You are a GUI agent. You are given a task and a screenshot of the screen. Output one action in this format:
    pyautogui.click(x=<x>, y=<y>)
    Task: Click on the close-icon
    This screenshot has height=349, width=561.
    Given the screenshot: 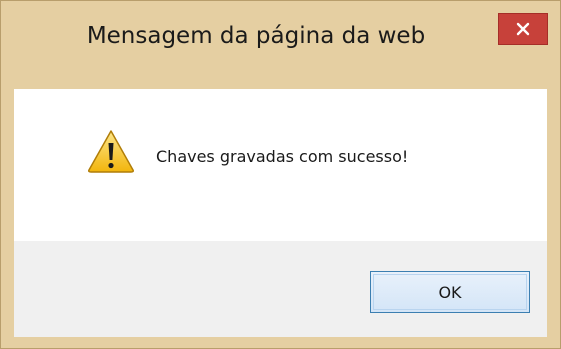 What is the action you would take?
    pyautogui.click(x=523, y=29)
    